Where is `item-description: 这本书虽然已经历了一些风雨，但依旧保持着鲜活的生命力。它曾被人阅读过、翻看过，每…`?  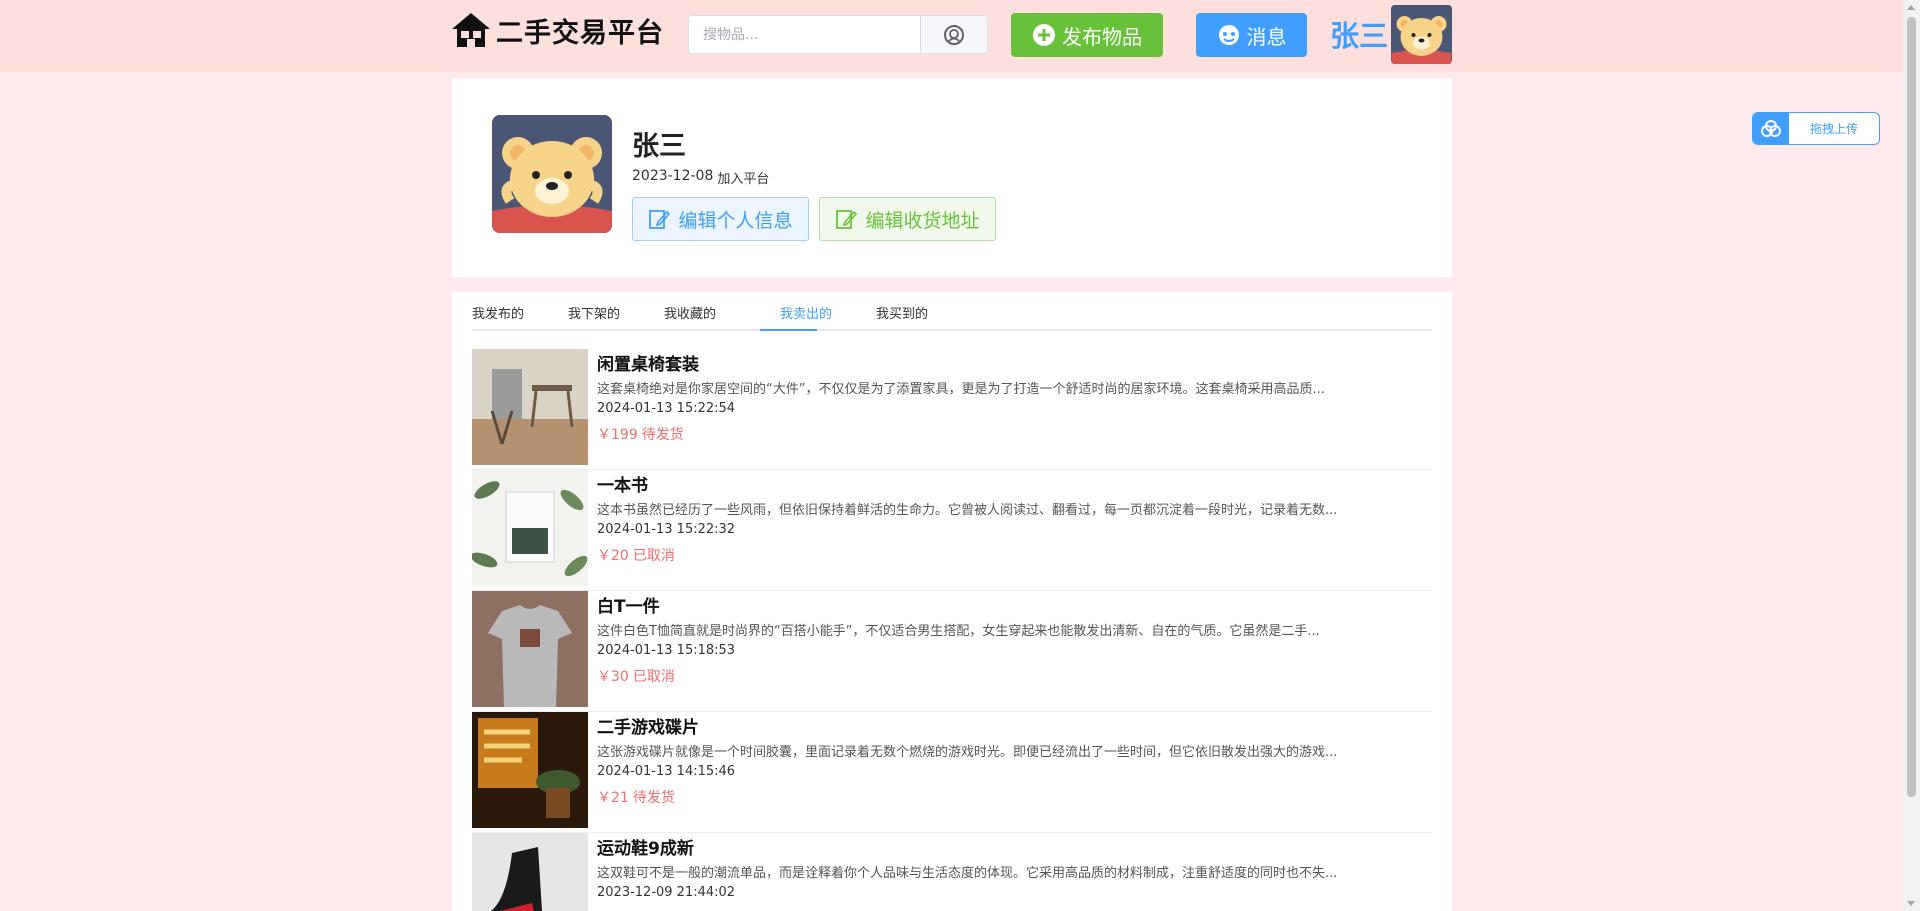 item-description: 这本书虽然已经历了一些风雨，但依旧保持着鲜活的生命力。它曾被人阅读过、翻看过，每… is located at coordinates (967, 510).